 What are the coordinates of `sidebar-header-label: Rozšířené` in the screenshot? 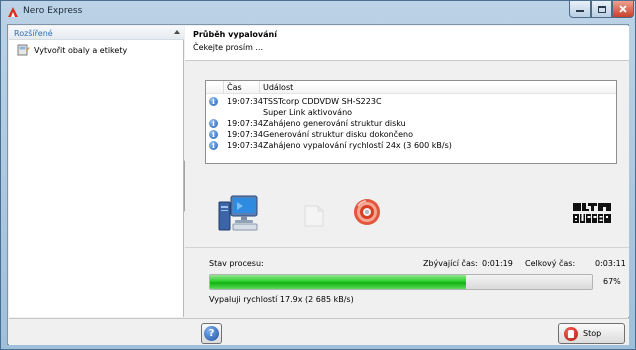 It's located at (33, 33).